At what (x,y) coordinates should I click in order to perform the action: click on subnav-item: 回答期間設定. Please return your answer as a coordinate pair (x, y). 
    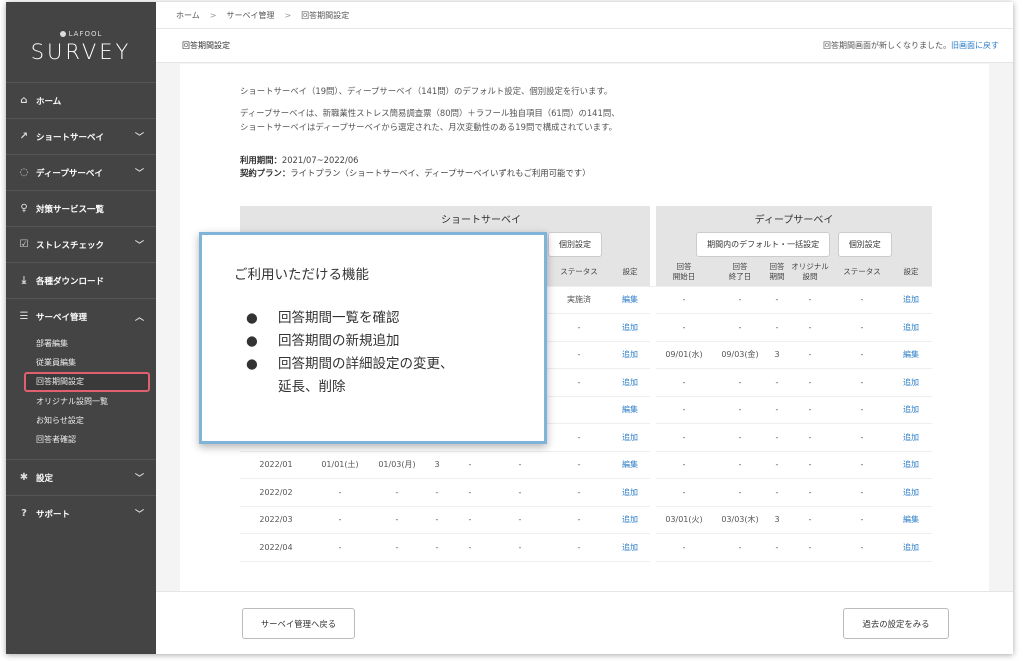
    Looking at the image, I should click on (87, 382).